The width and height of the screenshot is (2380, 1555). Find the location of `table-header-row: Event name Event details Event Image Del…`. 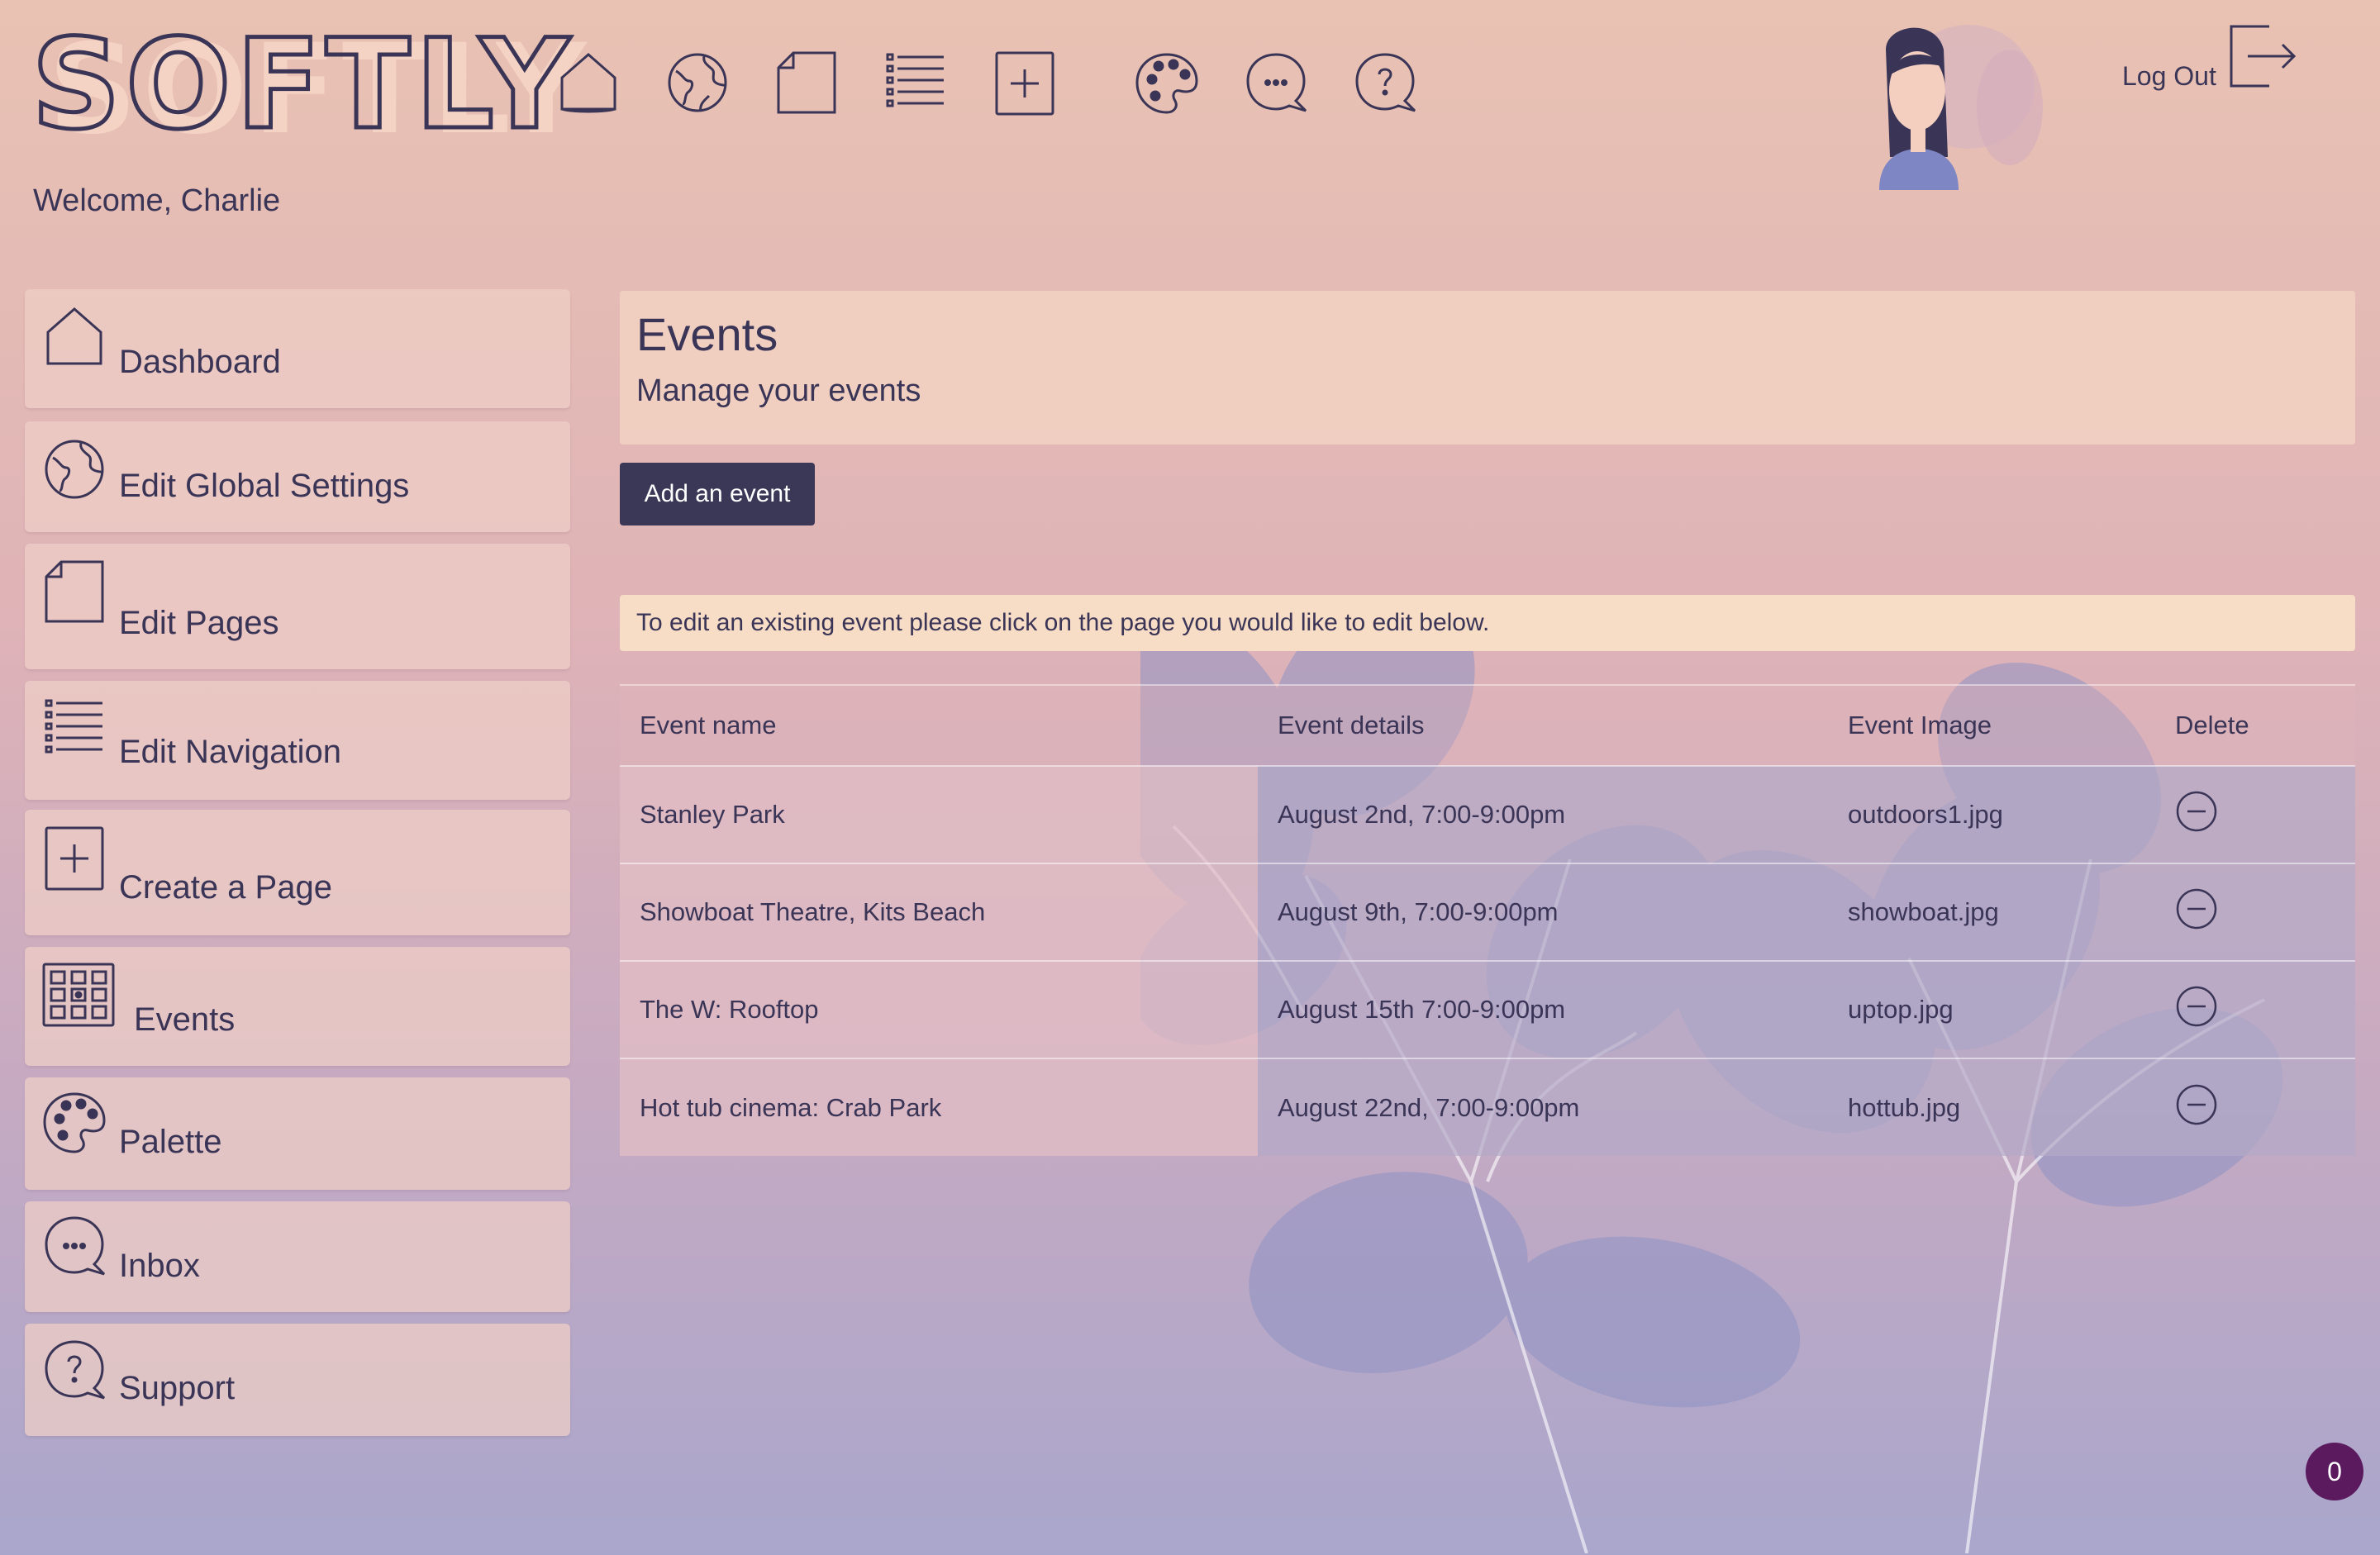

table-header-row: Event name Event details Event Image Del… is located at coordinates (1487, 725).